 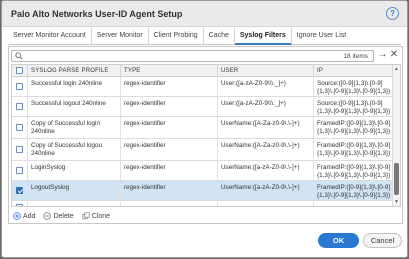 I want to click on cell-type, so click(x=169, y=203).